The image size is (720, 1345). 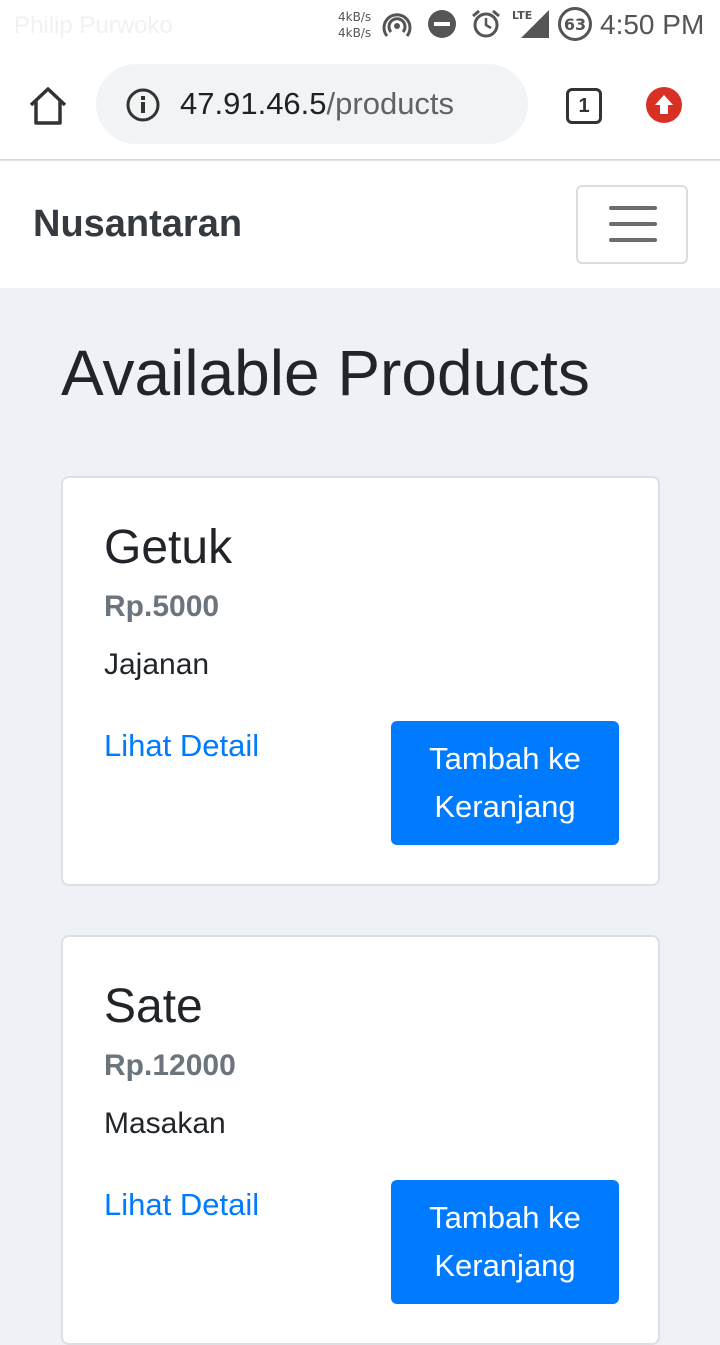 I want to click on product-name: Getuk, so click(x=168, y=547).